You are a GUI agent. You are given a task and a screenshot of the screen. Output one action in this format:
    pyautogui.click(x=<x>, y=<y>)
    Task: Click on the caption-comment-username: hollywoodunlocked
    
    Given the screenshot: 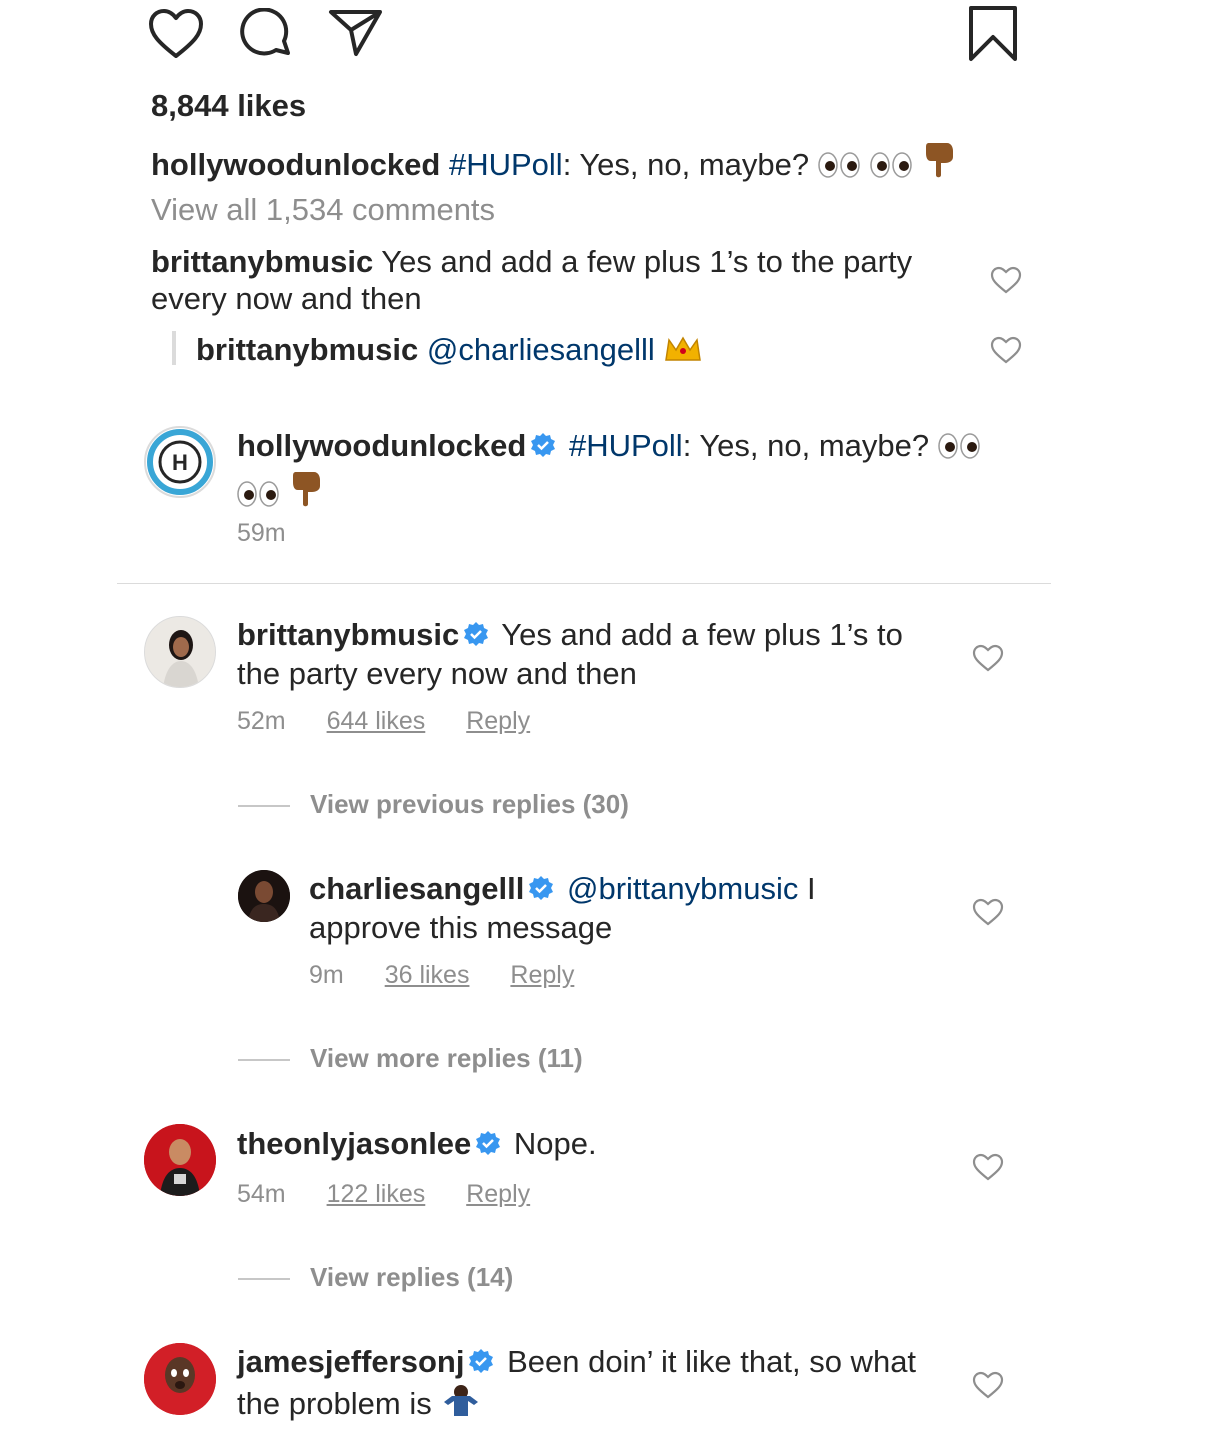 What is the action you would take?
    pyautogui.click(x=381, y=445)
    